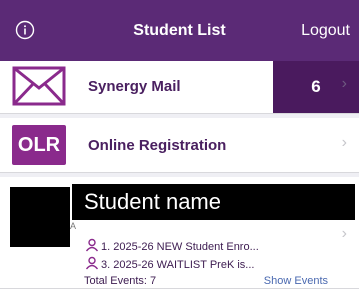 The height and width of the screenshot is (289, 359). I want to click on show-events-link: Show Events, so click(296, 281).